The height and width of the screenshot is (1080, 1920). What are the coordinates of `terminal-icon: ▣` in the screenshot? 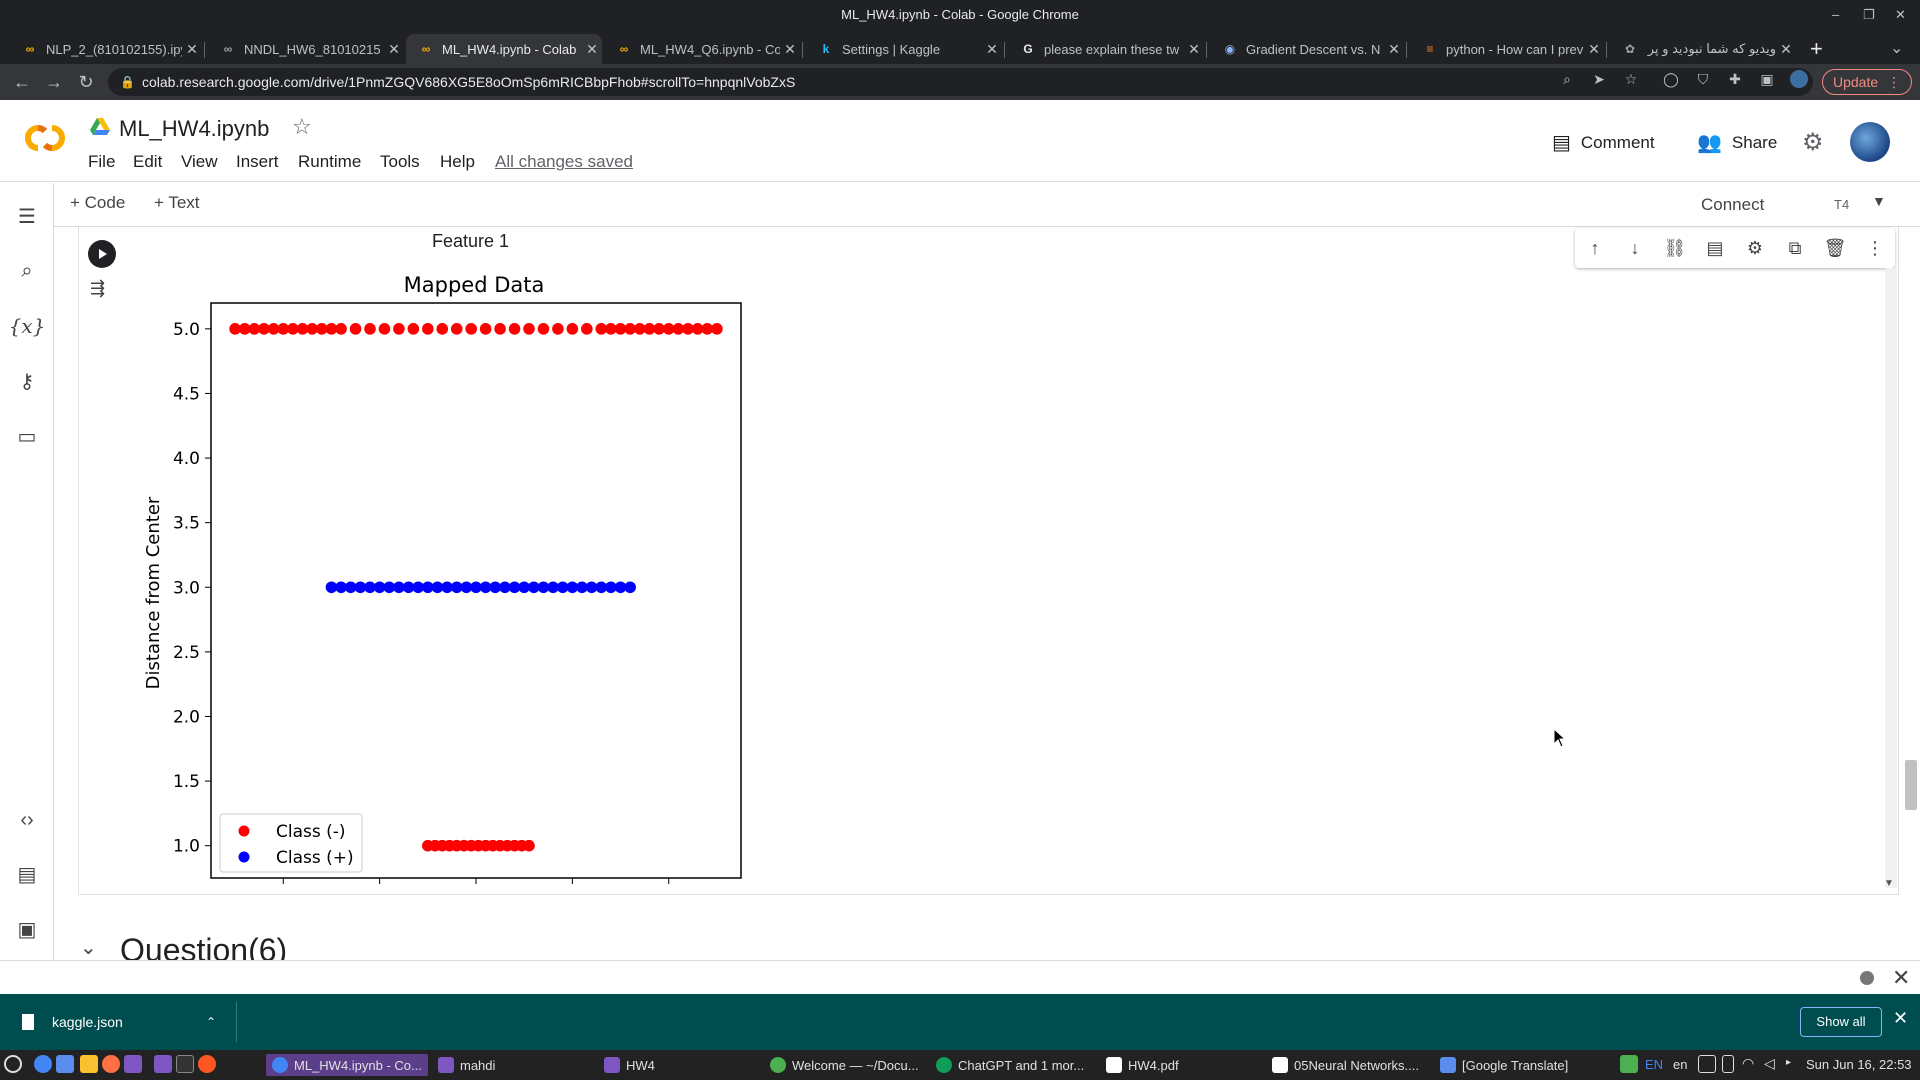 It's located at (27, 929).